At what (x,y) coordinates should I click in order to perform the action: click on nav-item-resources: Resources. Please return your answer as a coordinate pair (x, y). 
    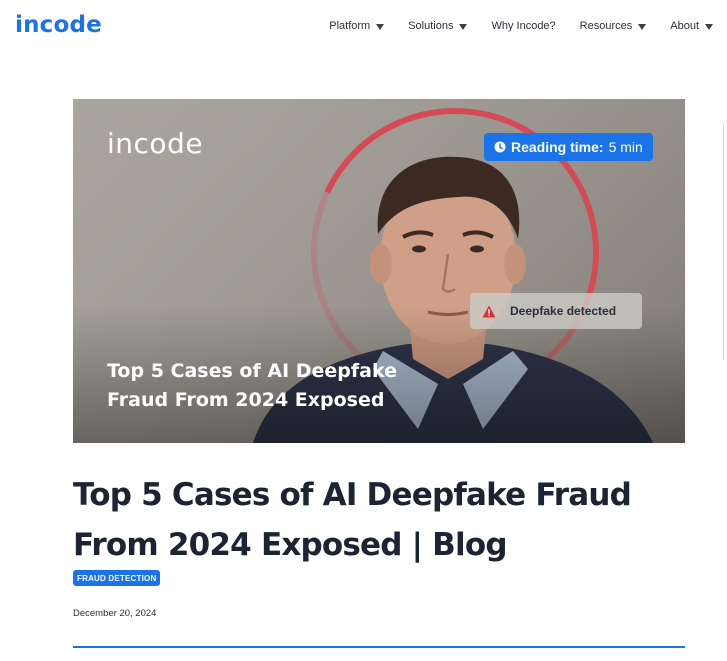
    Looking at the image, I should click on (613, 26).